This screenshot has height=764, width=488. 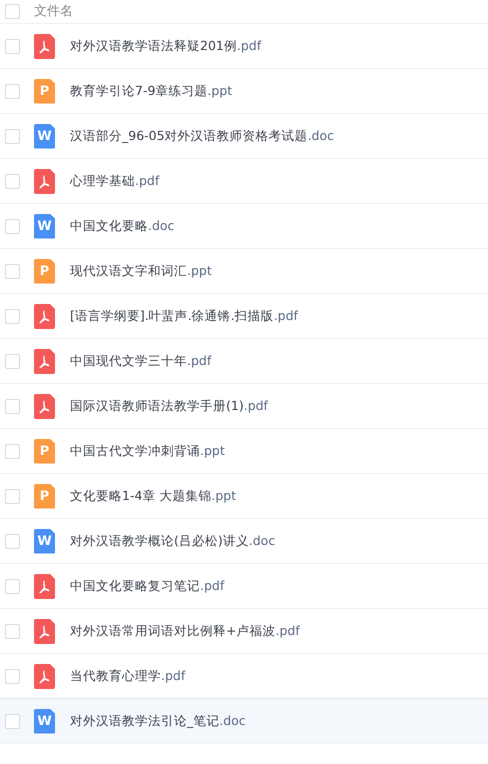 I want to click on select-all-checkbox, so click(x=12, y=11).